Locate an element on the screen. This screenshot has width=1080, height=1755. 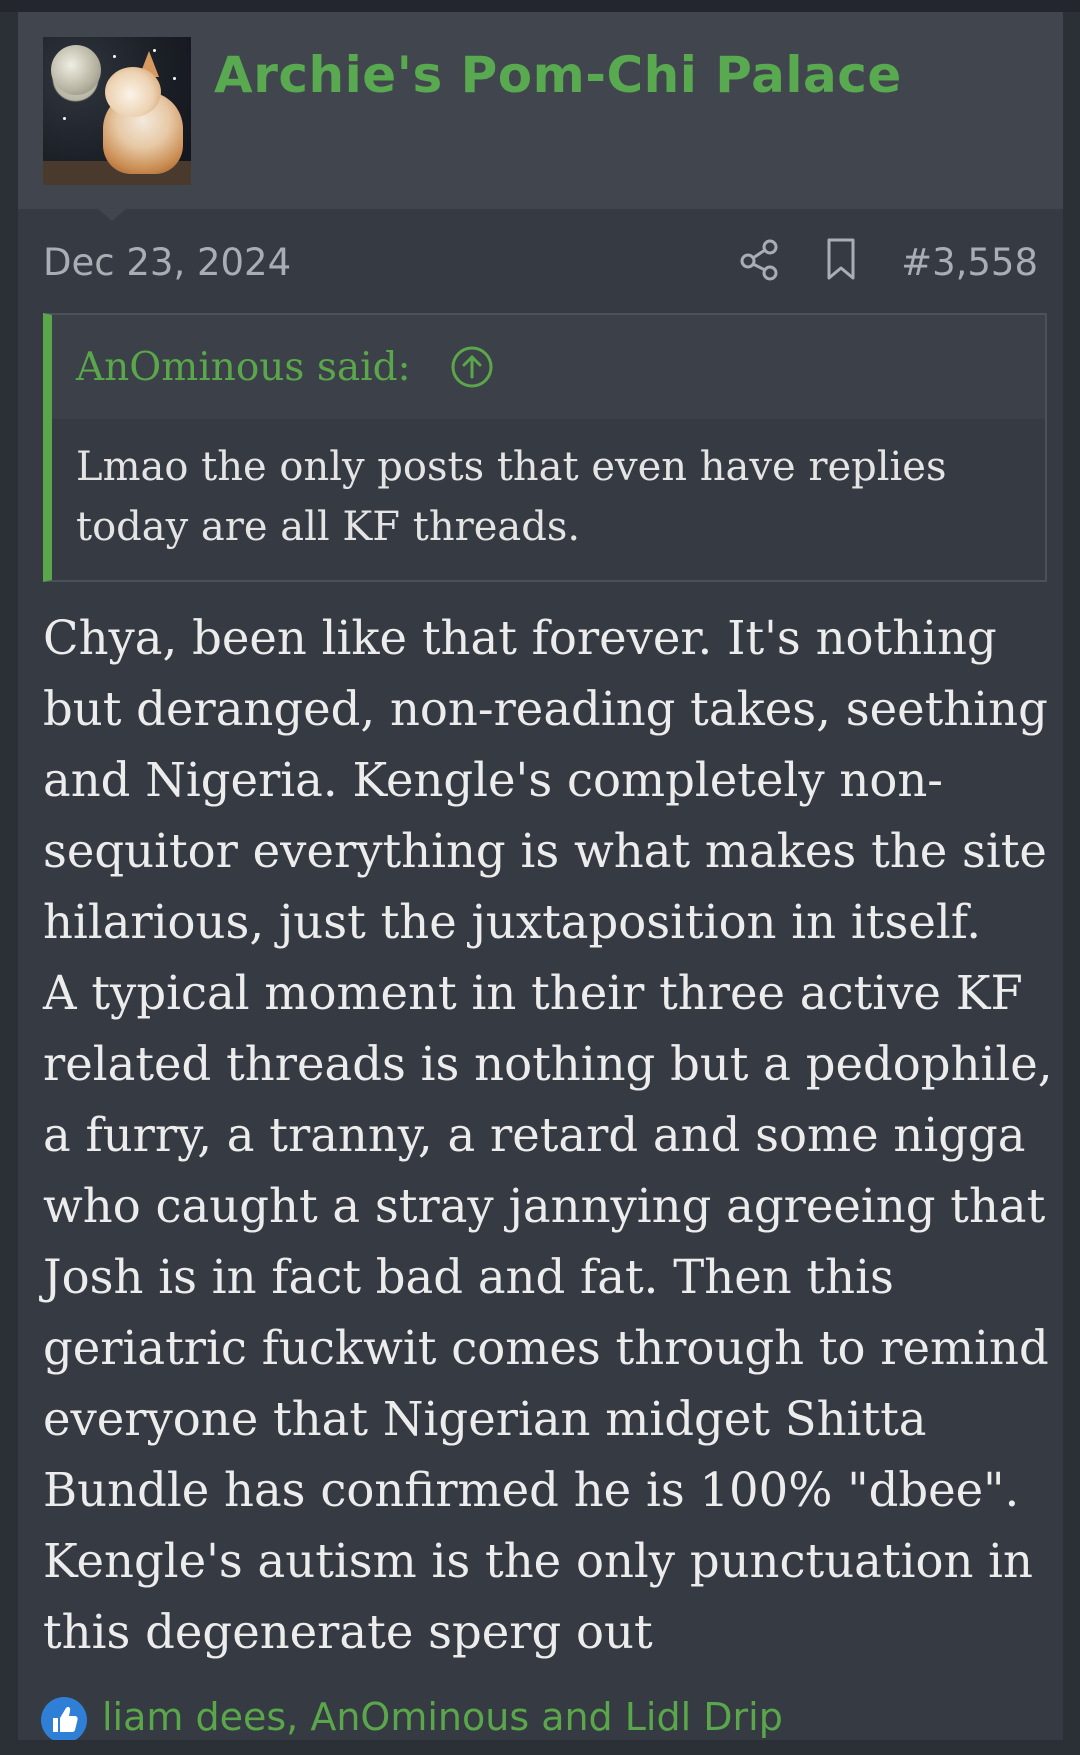
dog-head-graphic is located at coordinates (133, 92).